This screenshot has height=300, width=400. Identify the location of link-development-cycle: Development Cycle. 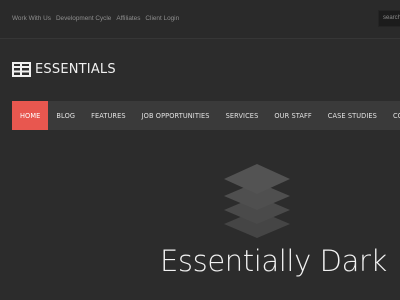
(83, 18).